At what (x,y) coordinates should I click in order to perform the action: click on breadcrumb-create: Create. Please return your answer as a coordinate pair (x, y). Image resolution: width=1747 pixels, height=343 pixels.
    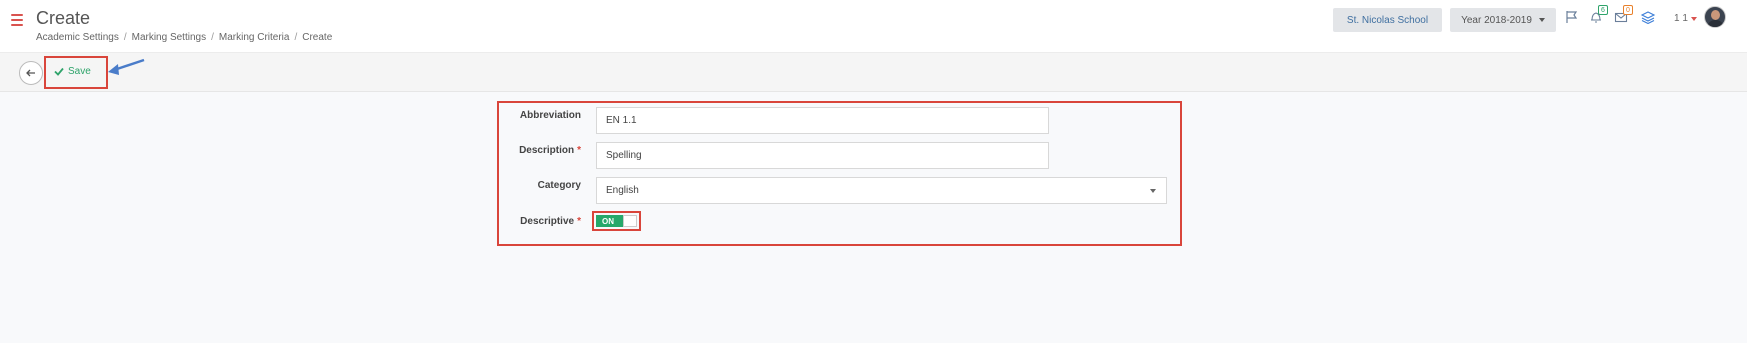
    Looking at the image, I should click on (317, 37).